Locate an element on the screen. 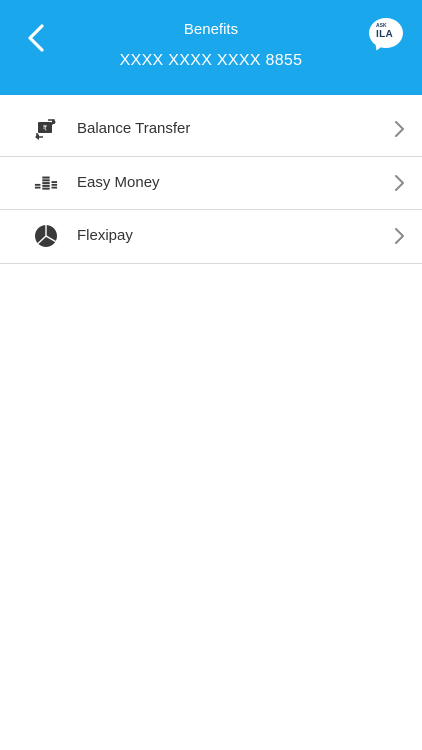 The height and width of the screenshot is (750, 422). balance-transfer-icon: ₹ is located at coordinates (46, 129).